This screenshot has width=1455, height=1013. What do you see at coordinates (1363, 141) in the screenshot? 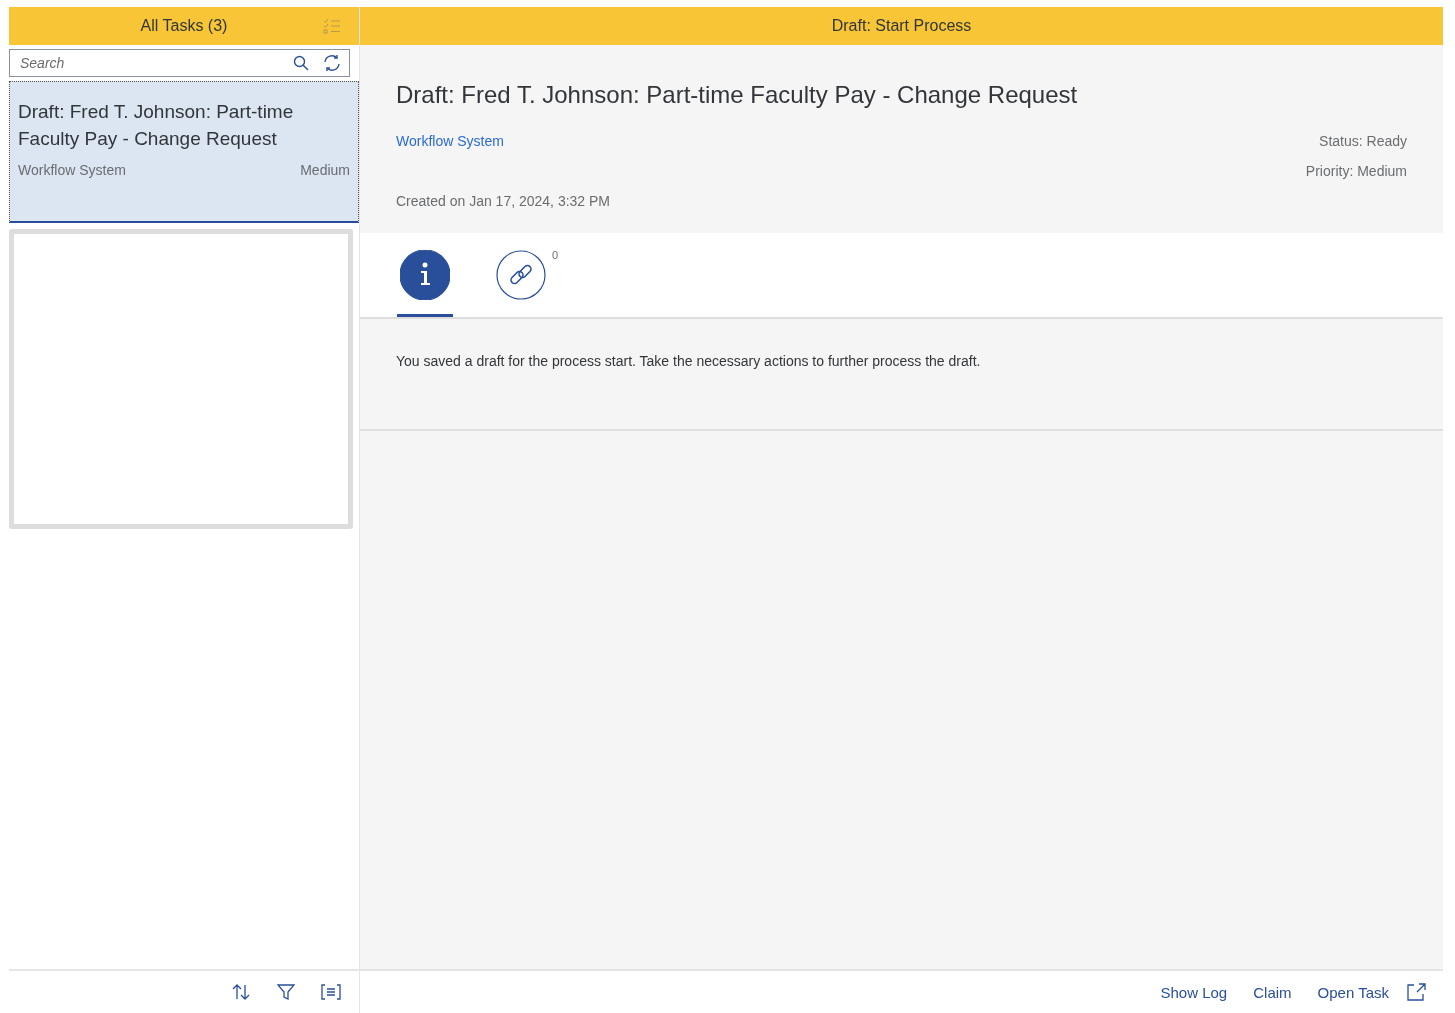
I see `status-text: Status: Ready` at bounding box center [1363, 141].